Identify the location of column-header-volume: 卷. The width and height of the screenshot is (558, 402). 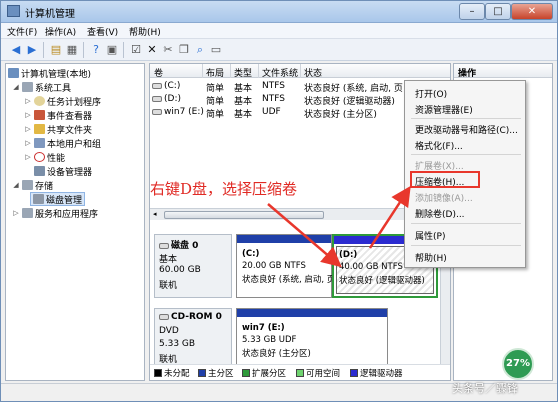
(158, 72).